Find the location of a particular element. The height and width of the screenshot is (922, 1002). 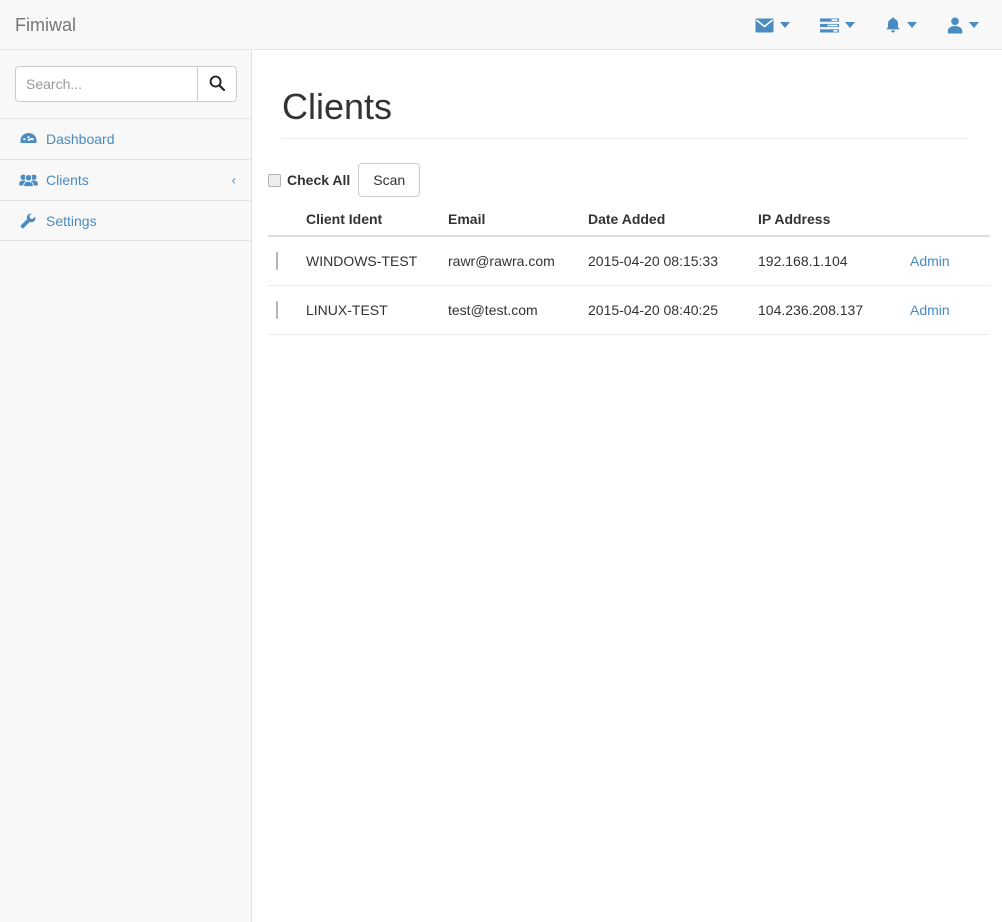

dashboard-icon is located at coordinates (28, 139).